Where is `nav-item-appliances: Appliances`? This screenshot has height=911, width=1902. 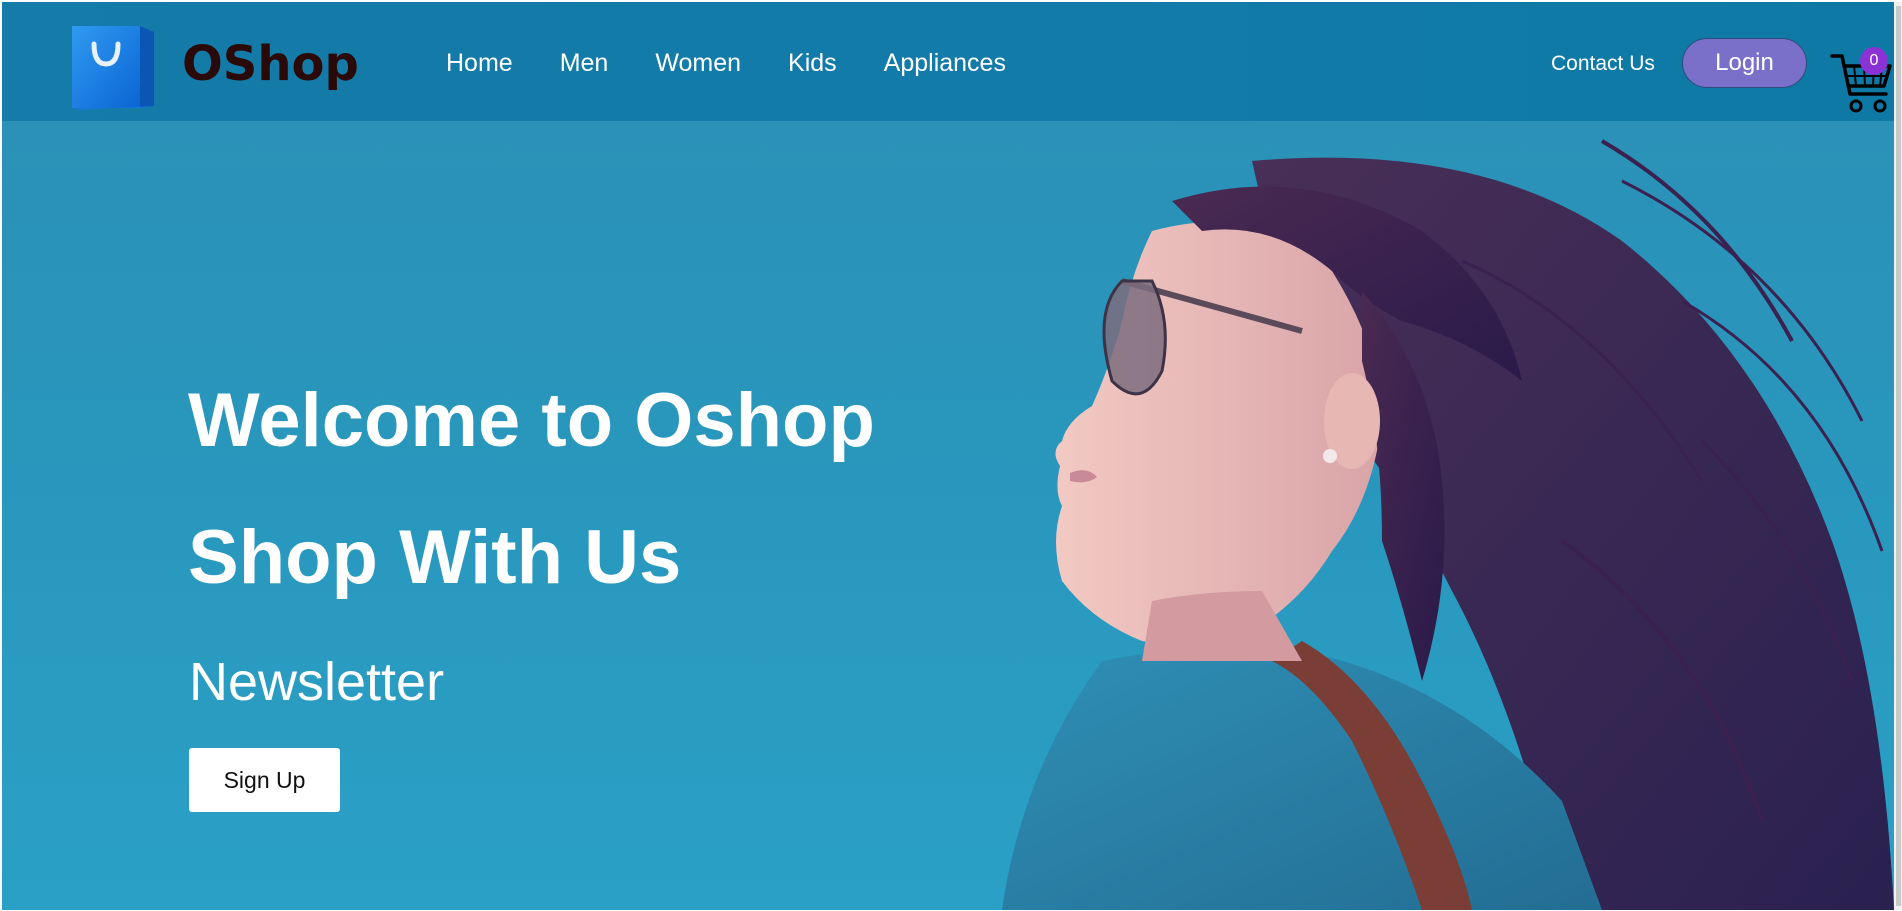
nav-item-appliances: Appliances is located at coordinates (945, 63).